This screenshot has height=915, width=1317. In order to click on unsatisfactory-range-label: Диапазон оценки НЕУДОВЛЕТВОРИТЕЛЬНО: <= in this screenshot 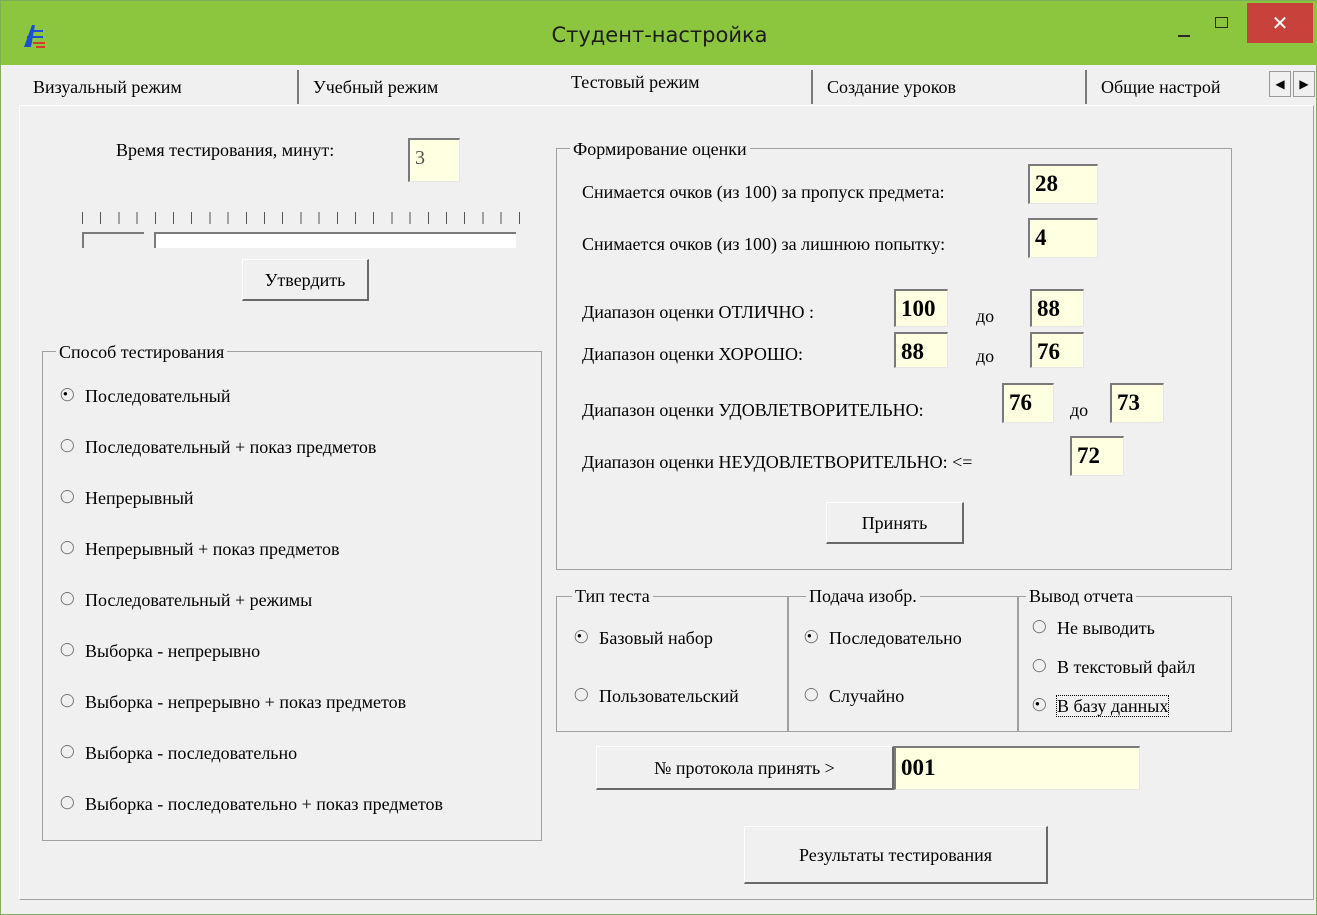, I will do `click(777, 462)`.